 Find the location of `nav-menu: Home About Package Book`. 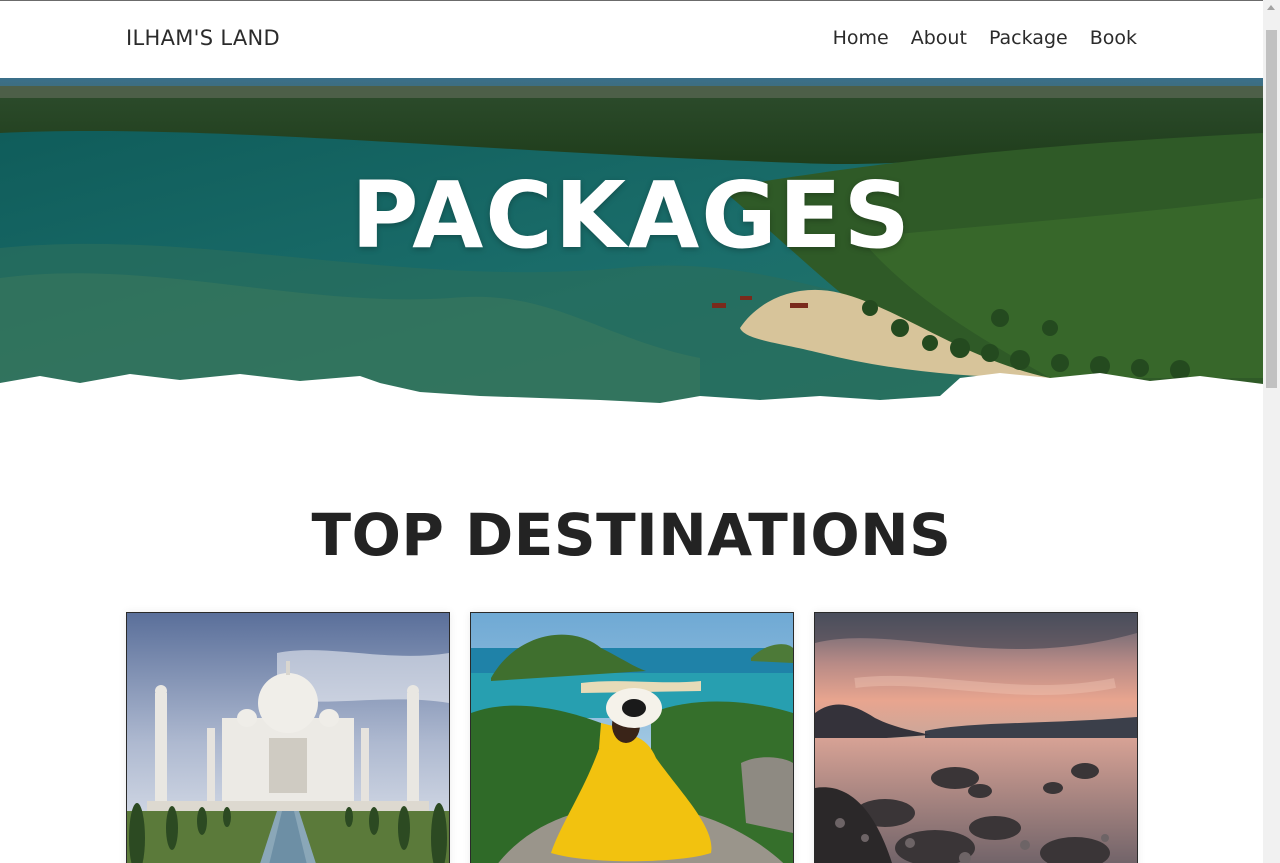

nav-menu: Home About Package Book is located at coordinates (985, 38).